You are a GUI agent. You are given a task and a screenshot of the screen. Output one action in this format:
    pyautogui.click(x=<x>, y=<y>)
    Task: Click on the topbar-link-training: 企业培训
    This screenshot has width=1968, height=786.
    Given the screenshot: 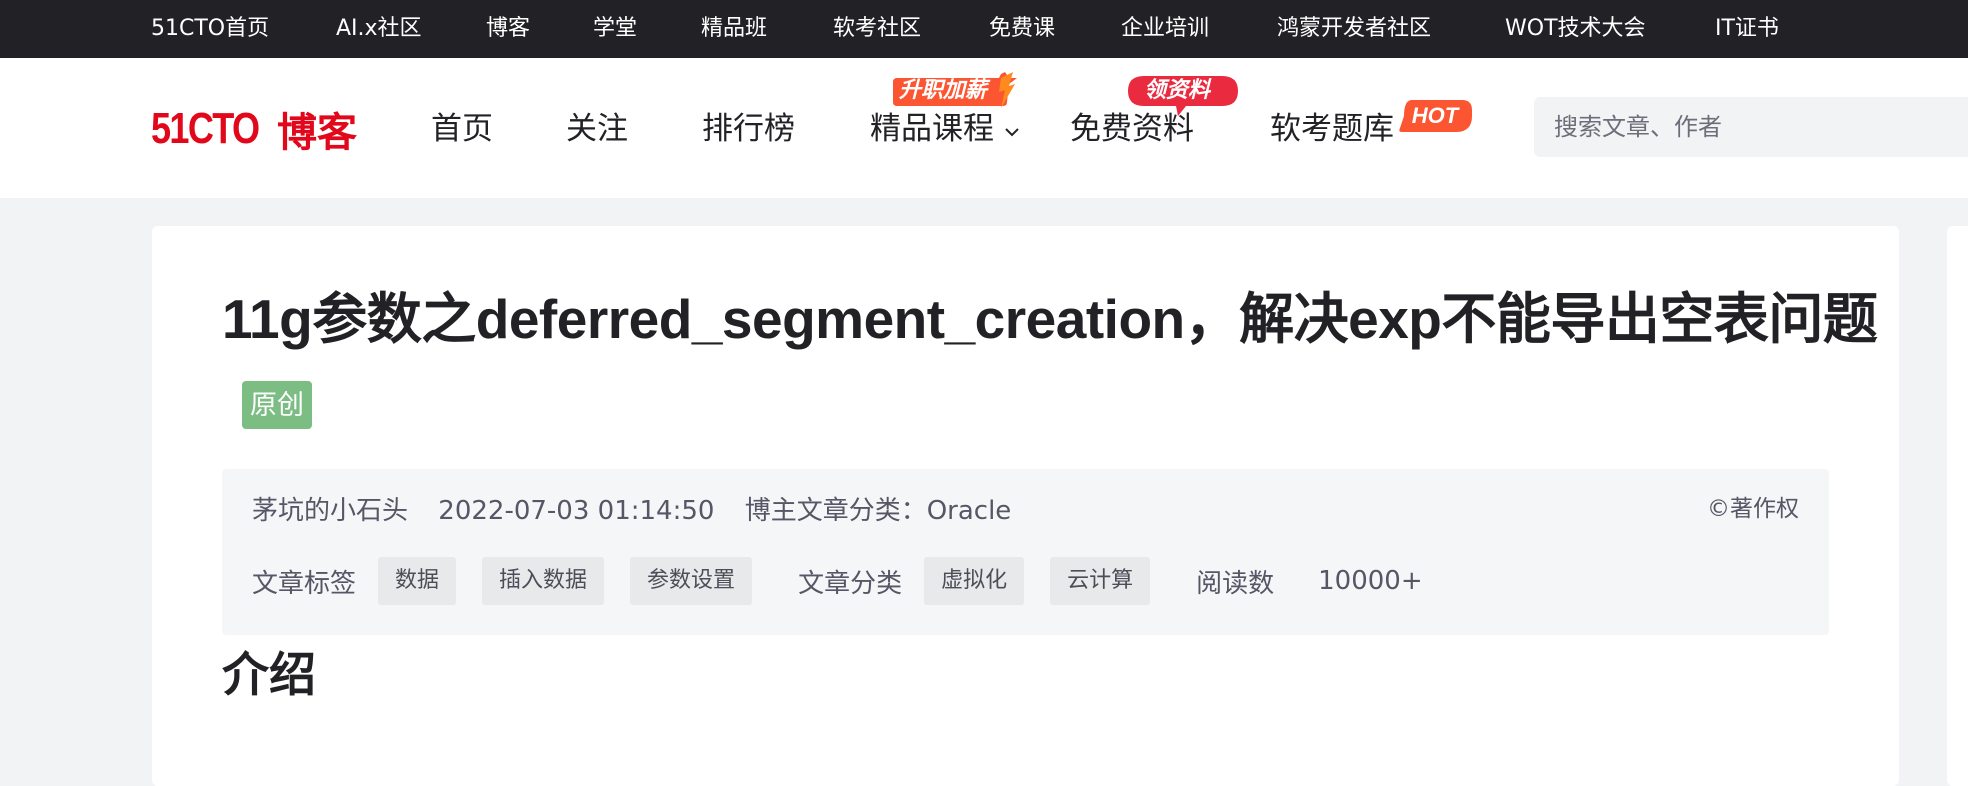 What is the action you would take?
    pyautogui.click(x=1165, y=29)
    